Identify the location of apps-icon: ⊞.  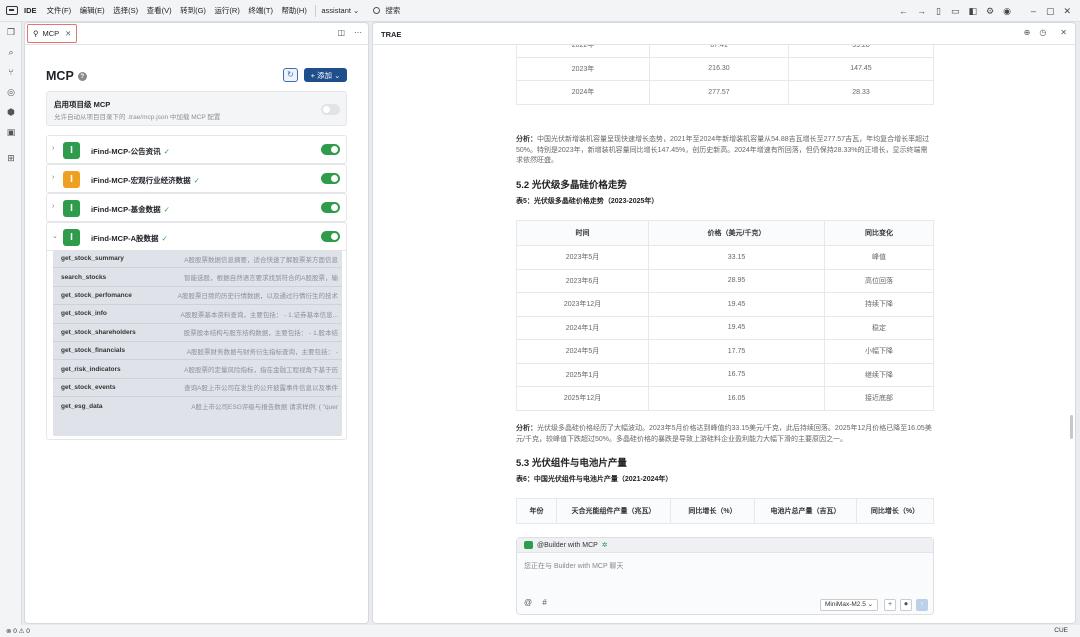
(11, 158).